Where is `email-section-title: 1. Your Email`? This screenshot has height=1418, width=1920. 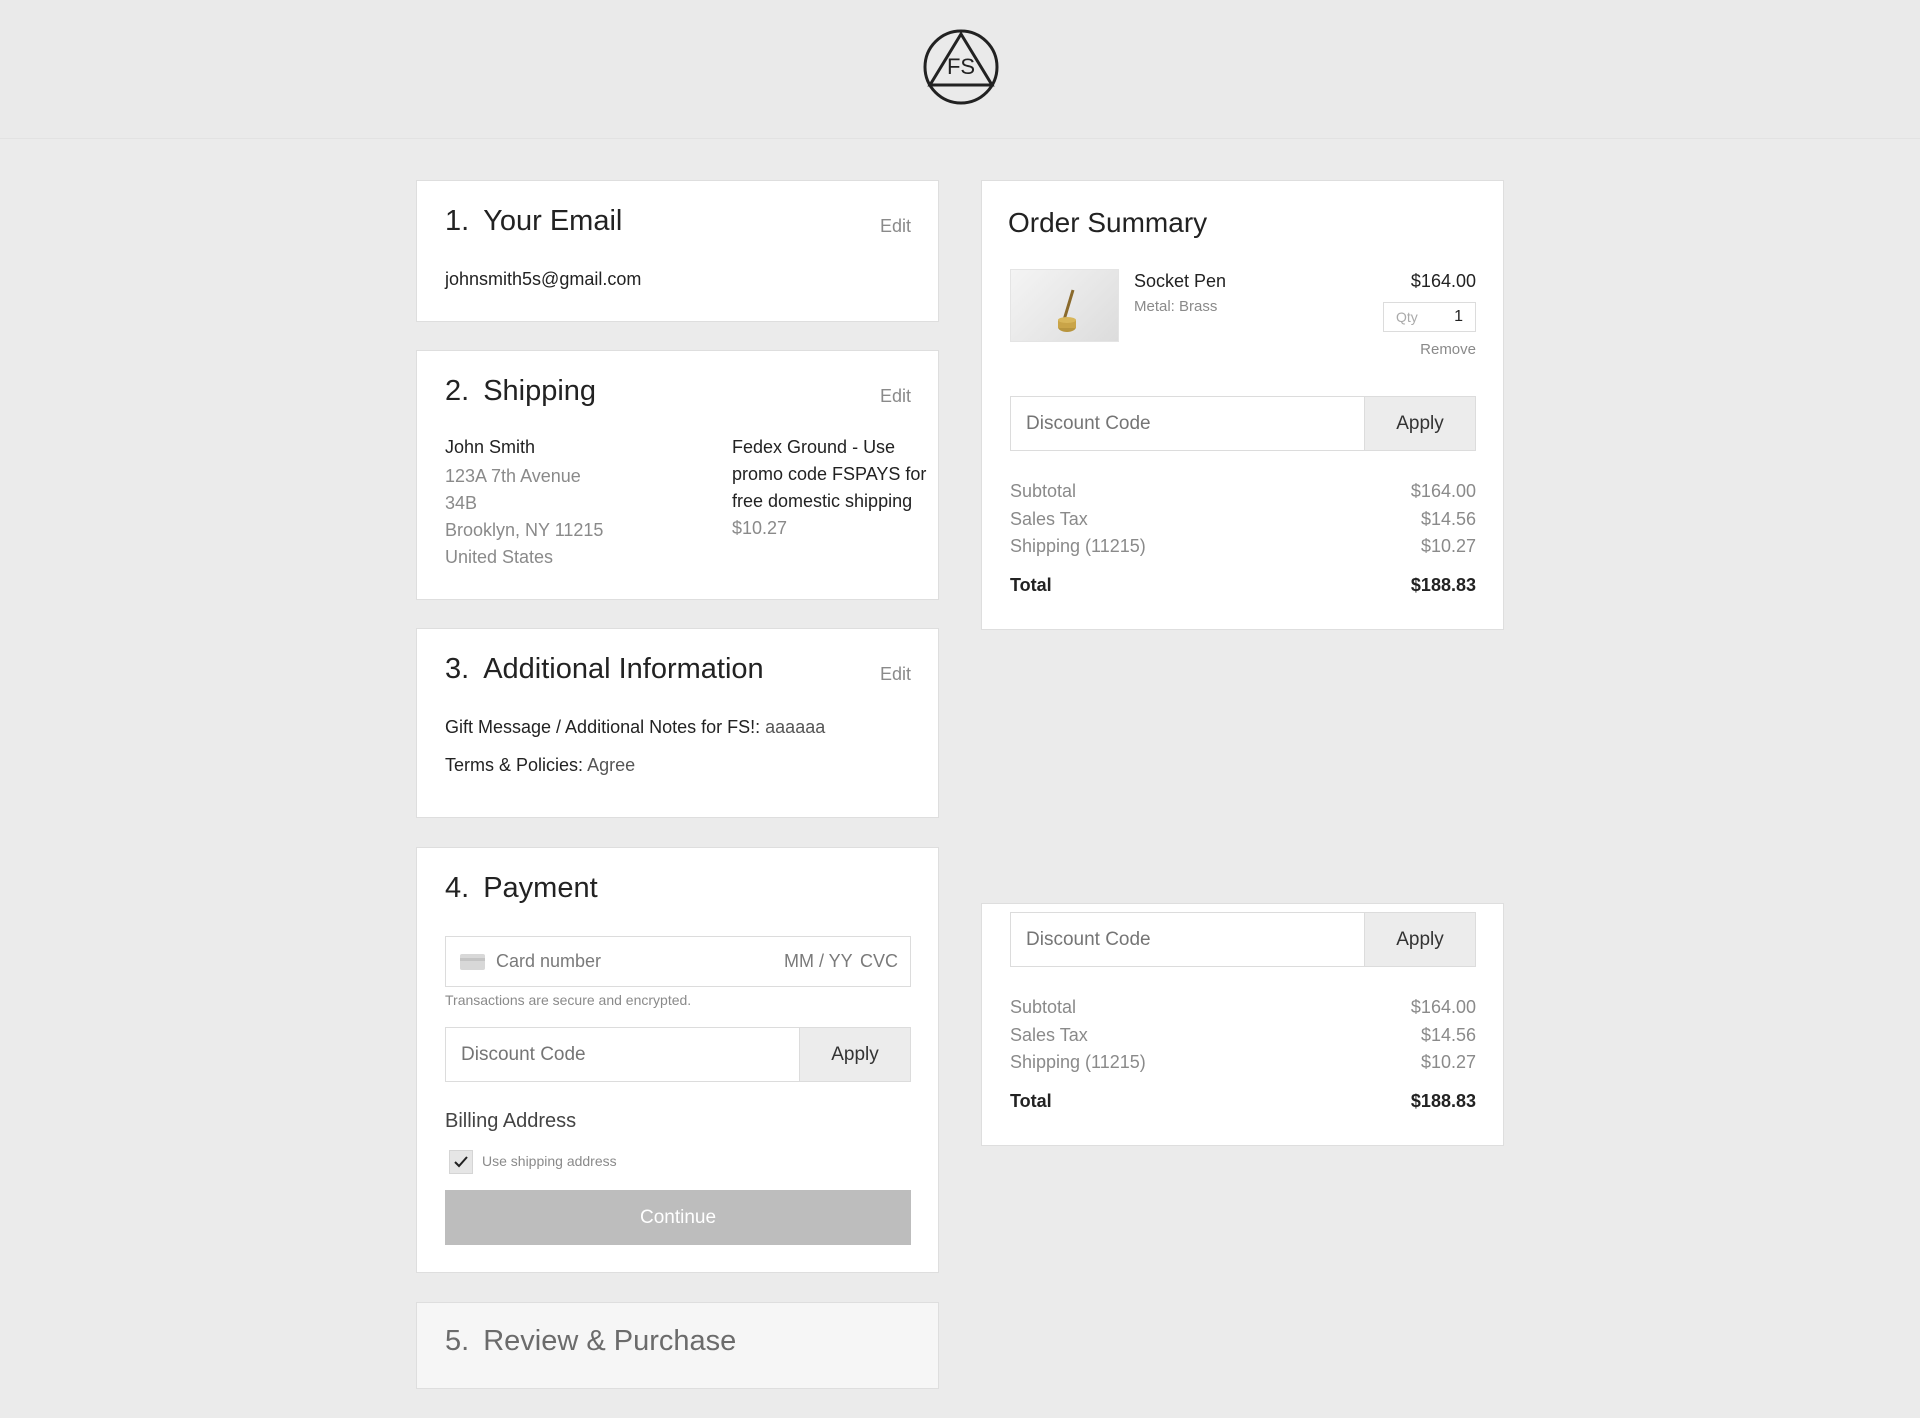
email-section-title: 1. Your Email is located at coordinates (533, 221).